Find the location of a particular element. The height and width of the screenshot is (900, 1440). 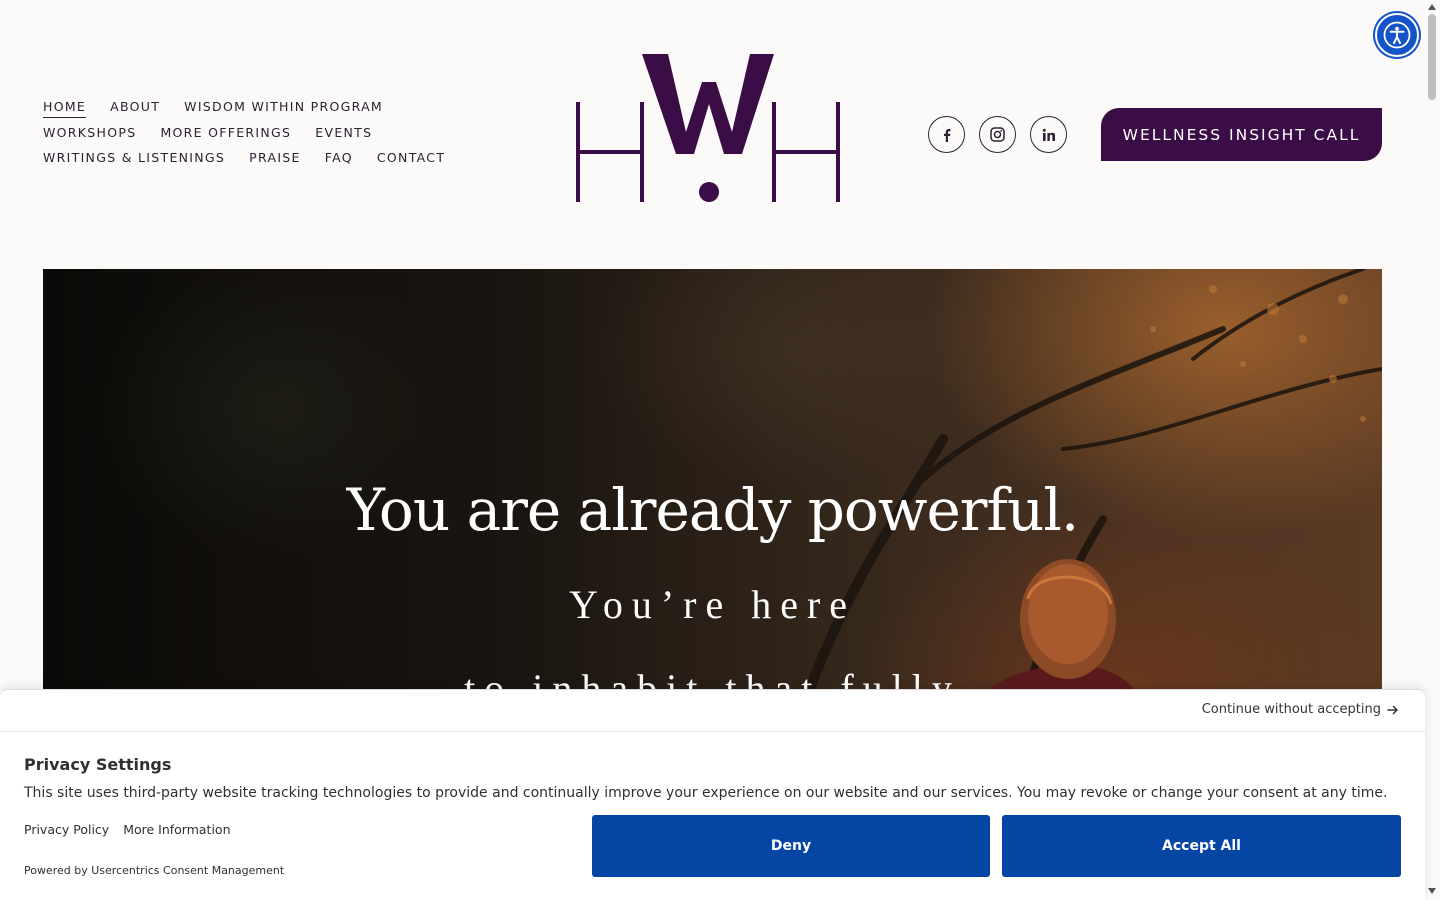

facebook-link is located at coordinates (946, 134).